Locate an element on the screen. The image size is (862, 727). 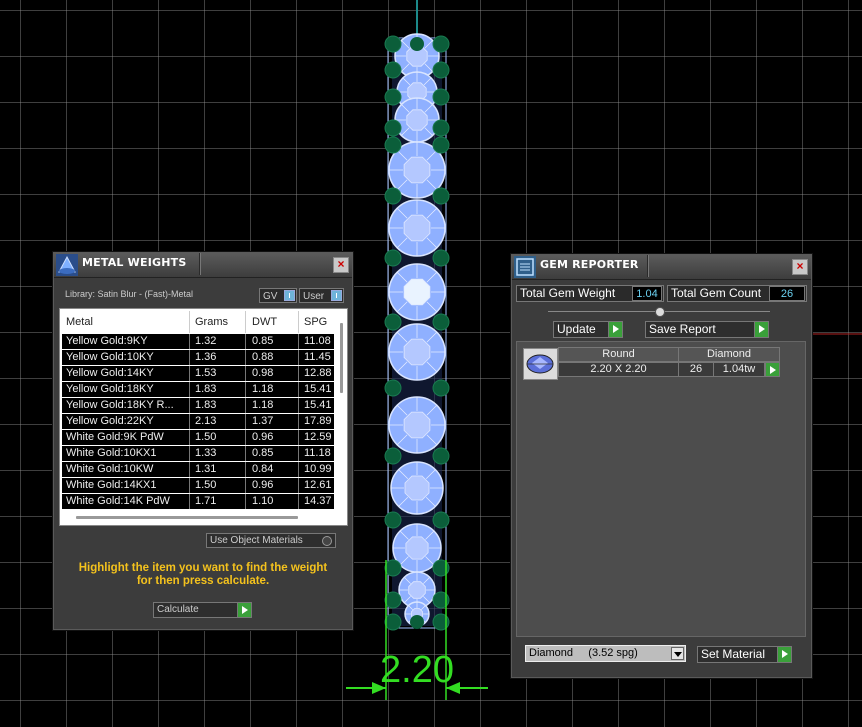
table-row: Yellow Gold:18KY 1.83 1.18 15.41 is located at coordinates (198, 389).